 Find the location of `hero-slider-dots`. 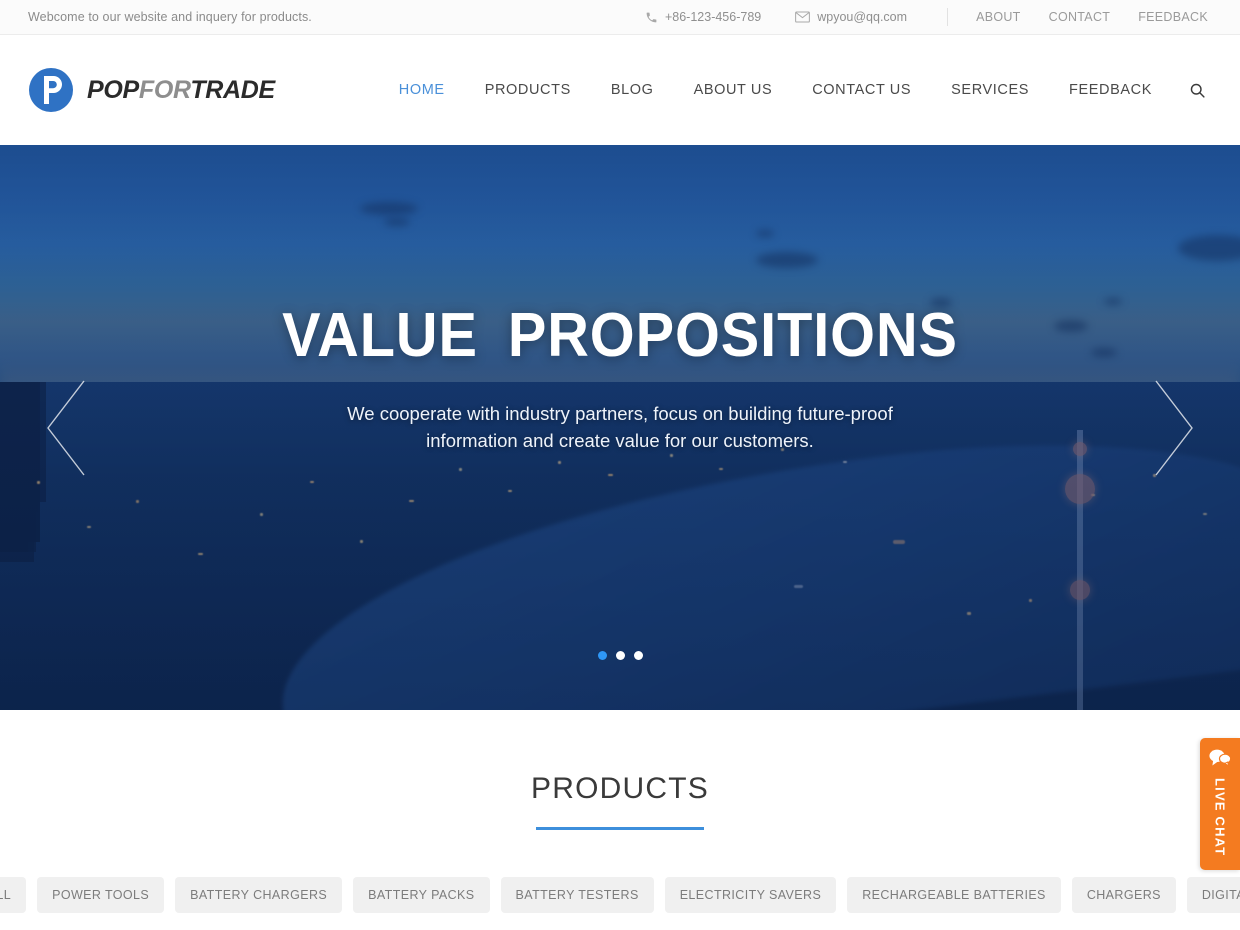

hero-slider-dots is located at coordinates (620, 655).